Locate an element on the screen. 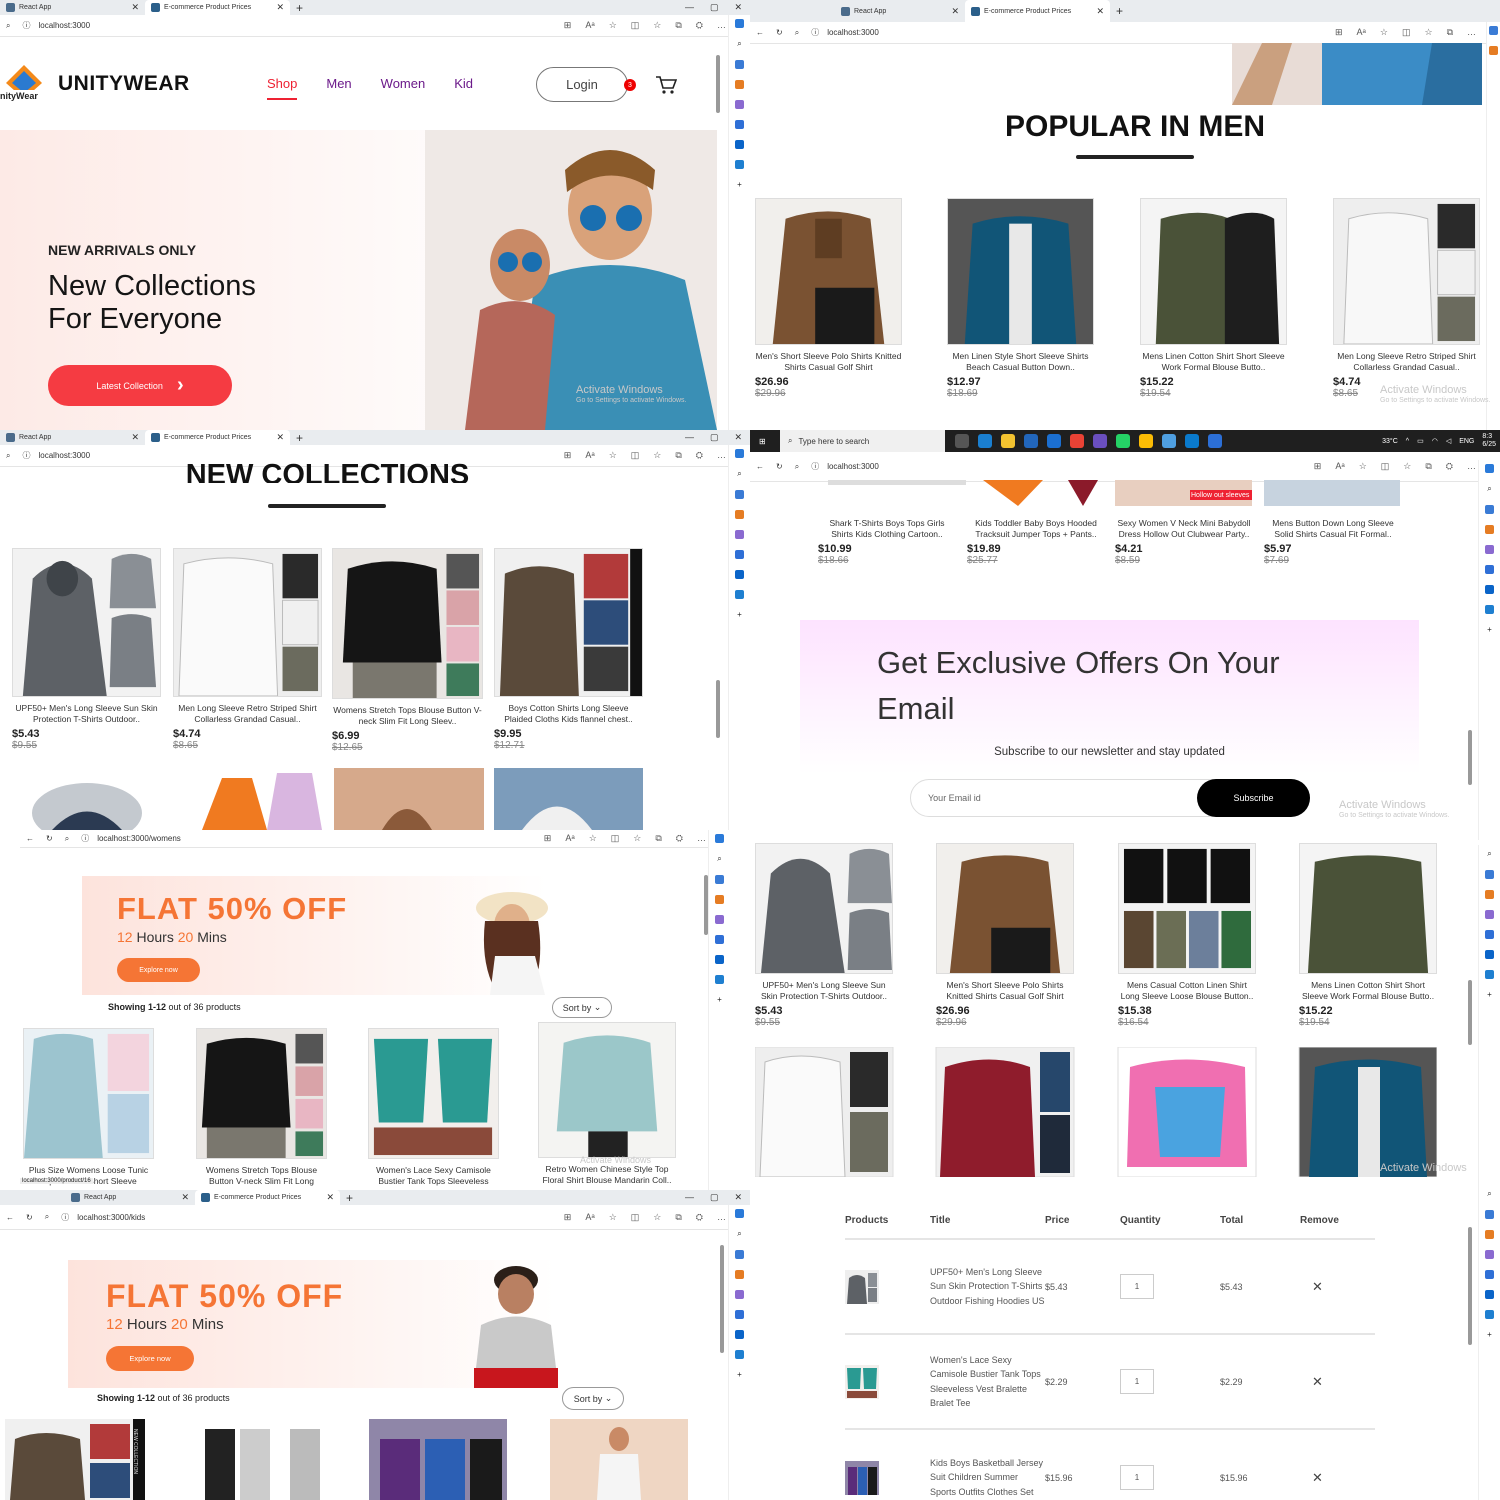 Image resolution: width=1500 pixels, height=1500 pixels. tab-ecommerce: E-commerce Product Prices ✕ is located at coordinates (217, 7).